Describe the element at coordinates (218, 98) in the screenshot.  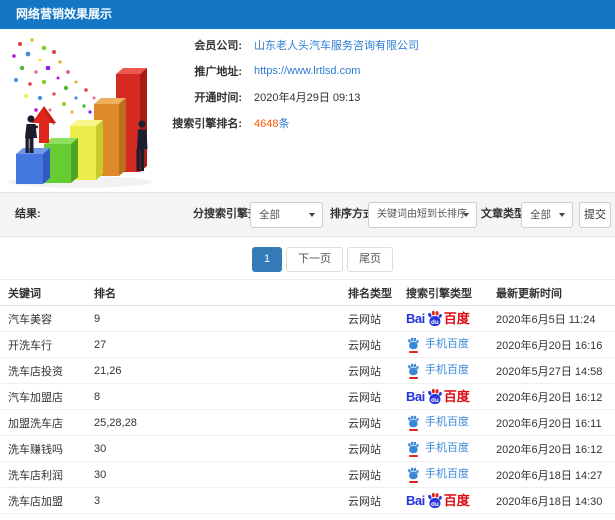
I see `open-time-label: 开通时间:` at that location.